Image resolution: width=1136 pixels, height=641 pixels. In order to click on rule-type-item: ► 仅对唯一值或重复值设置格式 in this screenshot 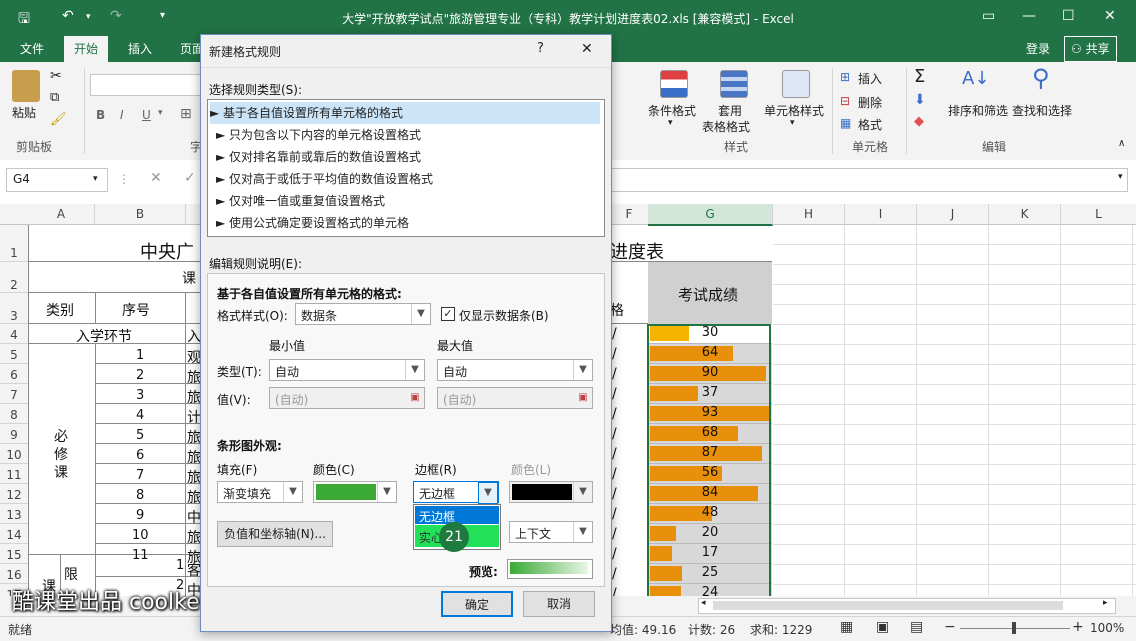, I will do `click(407, 201)`.